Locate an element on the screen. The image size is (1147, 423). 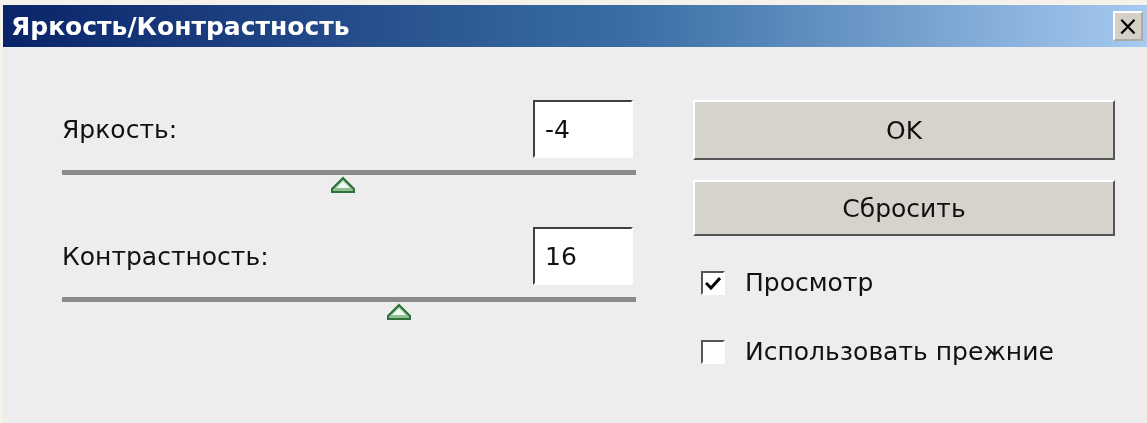
checkbox-label: Использовать прежние is located at coordinates (899, 351).